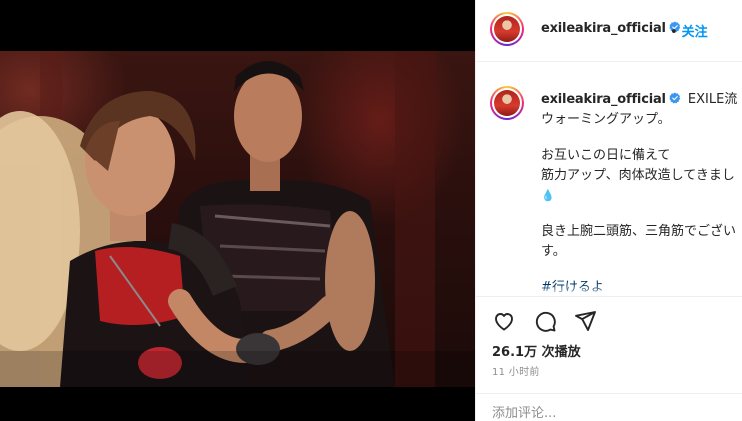  I want to click on caption-text-line: ウォーミングアップ。, so click(606, 119).